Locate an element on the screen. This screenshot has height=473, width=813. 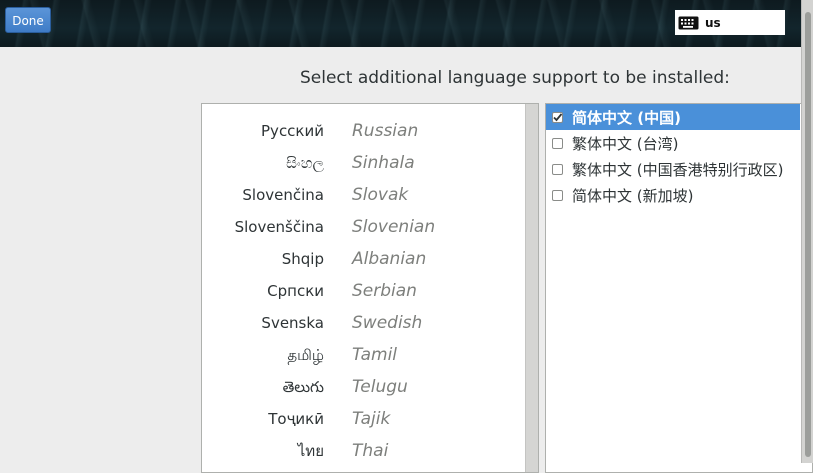
language-native-name: සිංහල is located at coordinates (305, 163).